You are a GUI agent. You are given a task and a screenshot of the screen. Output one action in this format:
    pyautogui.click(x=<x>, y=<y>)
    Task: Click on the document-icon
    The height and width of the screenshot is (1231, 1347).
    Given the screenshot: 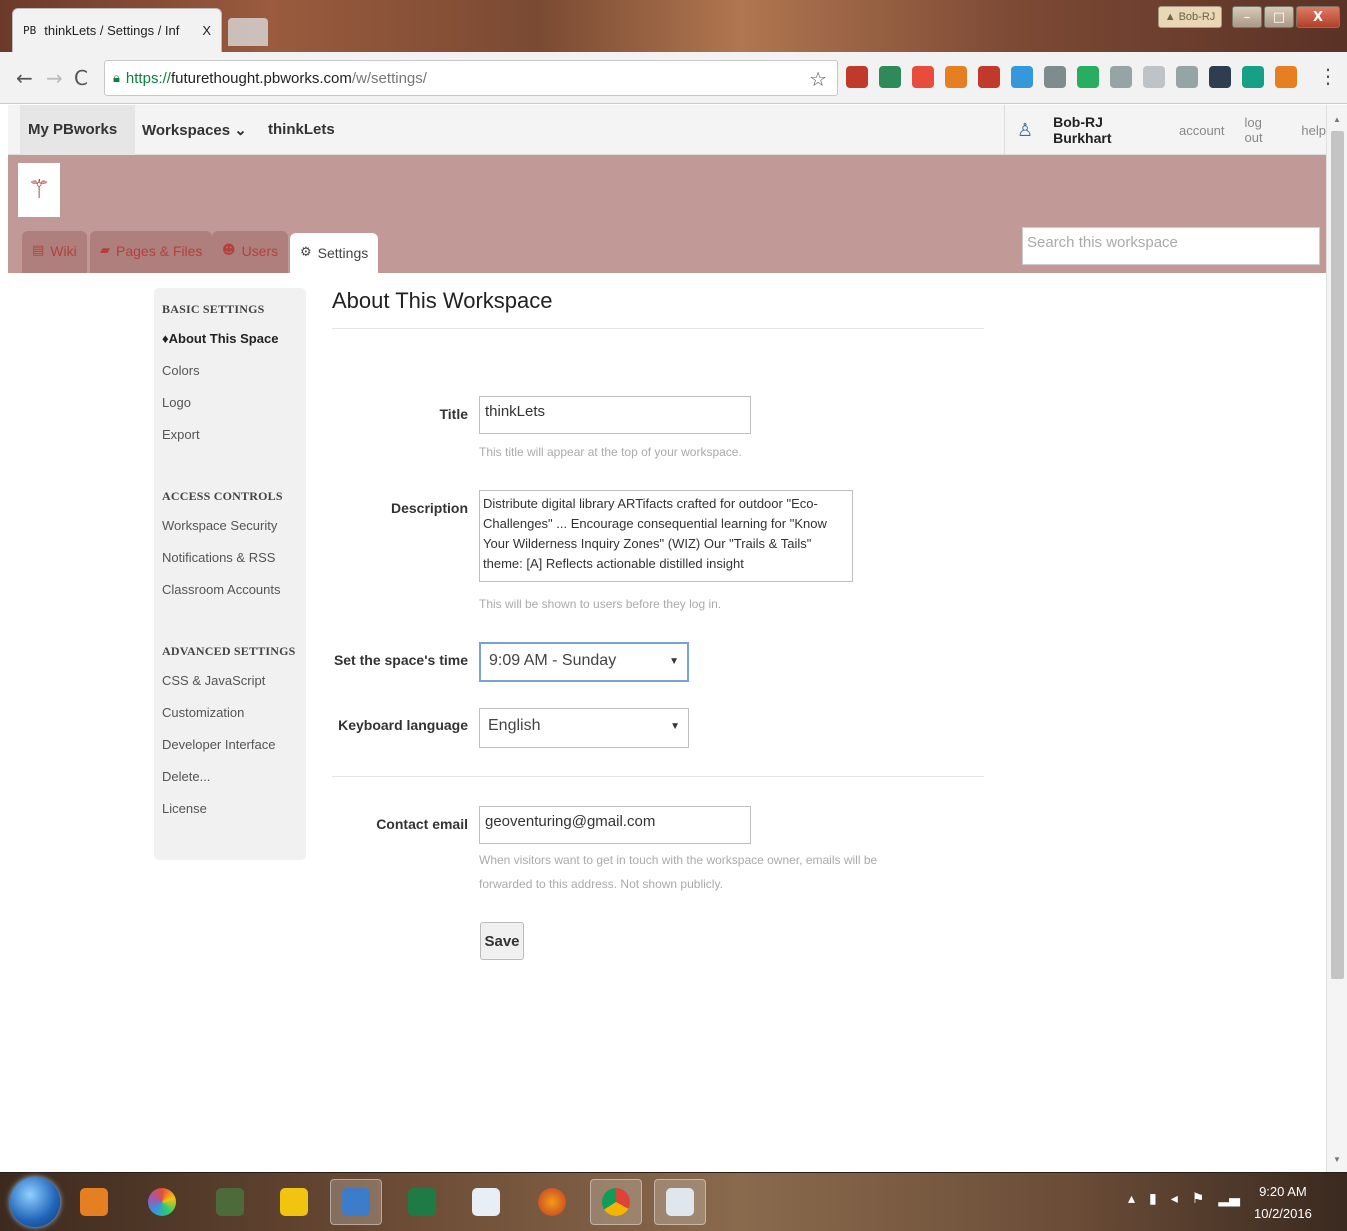 What is the action you would take?
    pyautogui.click(x=486, y=1202)
    